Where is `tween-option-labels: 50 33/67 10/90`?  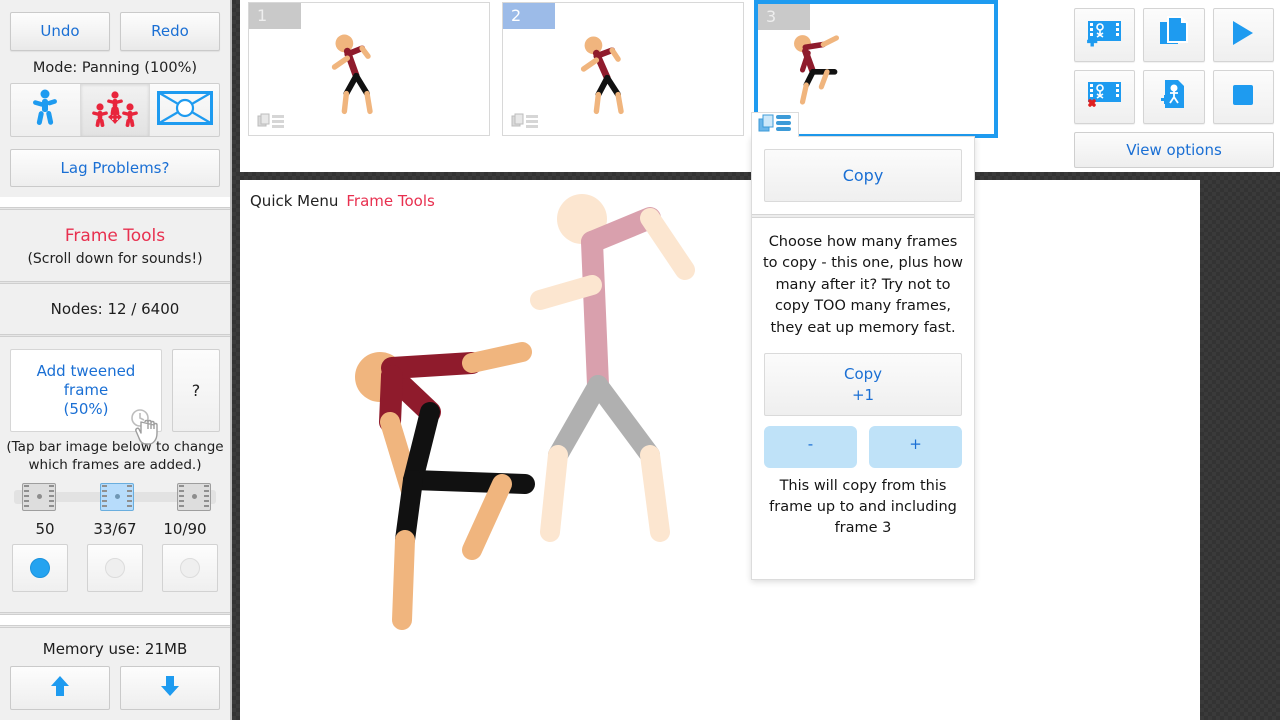 tween-option-labels: 50 33/67 10/90 is located at coordinates (115, 526).